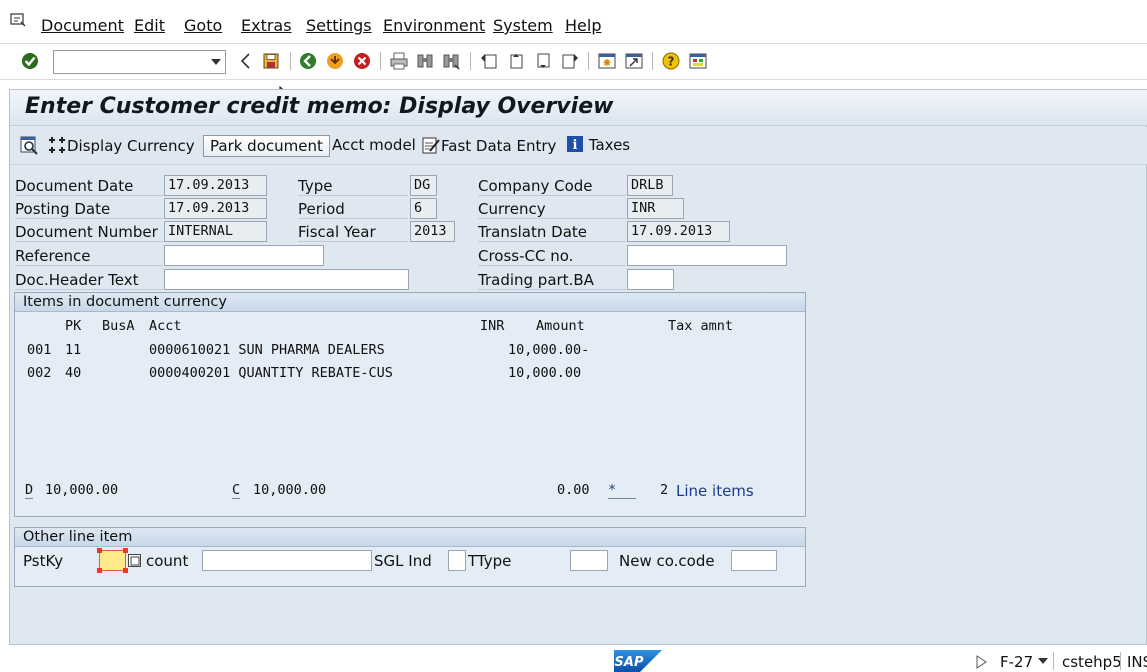 This screenshot has height=672, width=1147. I want to click on period-label: Period, so click(353, 209).